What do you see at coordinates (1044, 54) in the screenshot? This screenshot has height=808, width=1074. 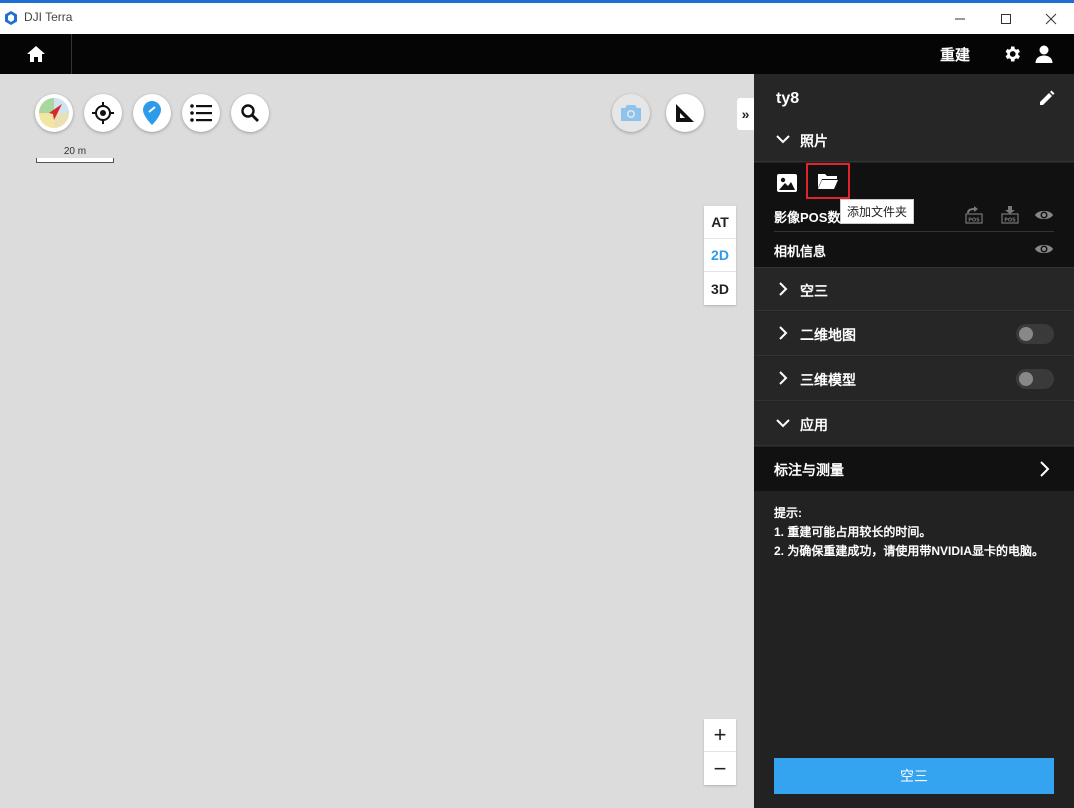 I see `user-icon` at bounding box center [1044, 54].